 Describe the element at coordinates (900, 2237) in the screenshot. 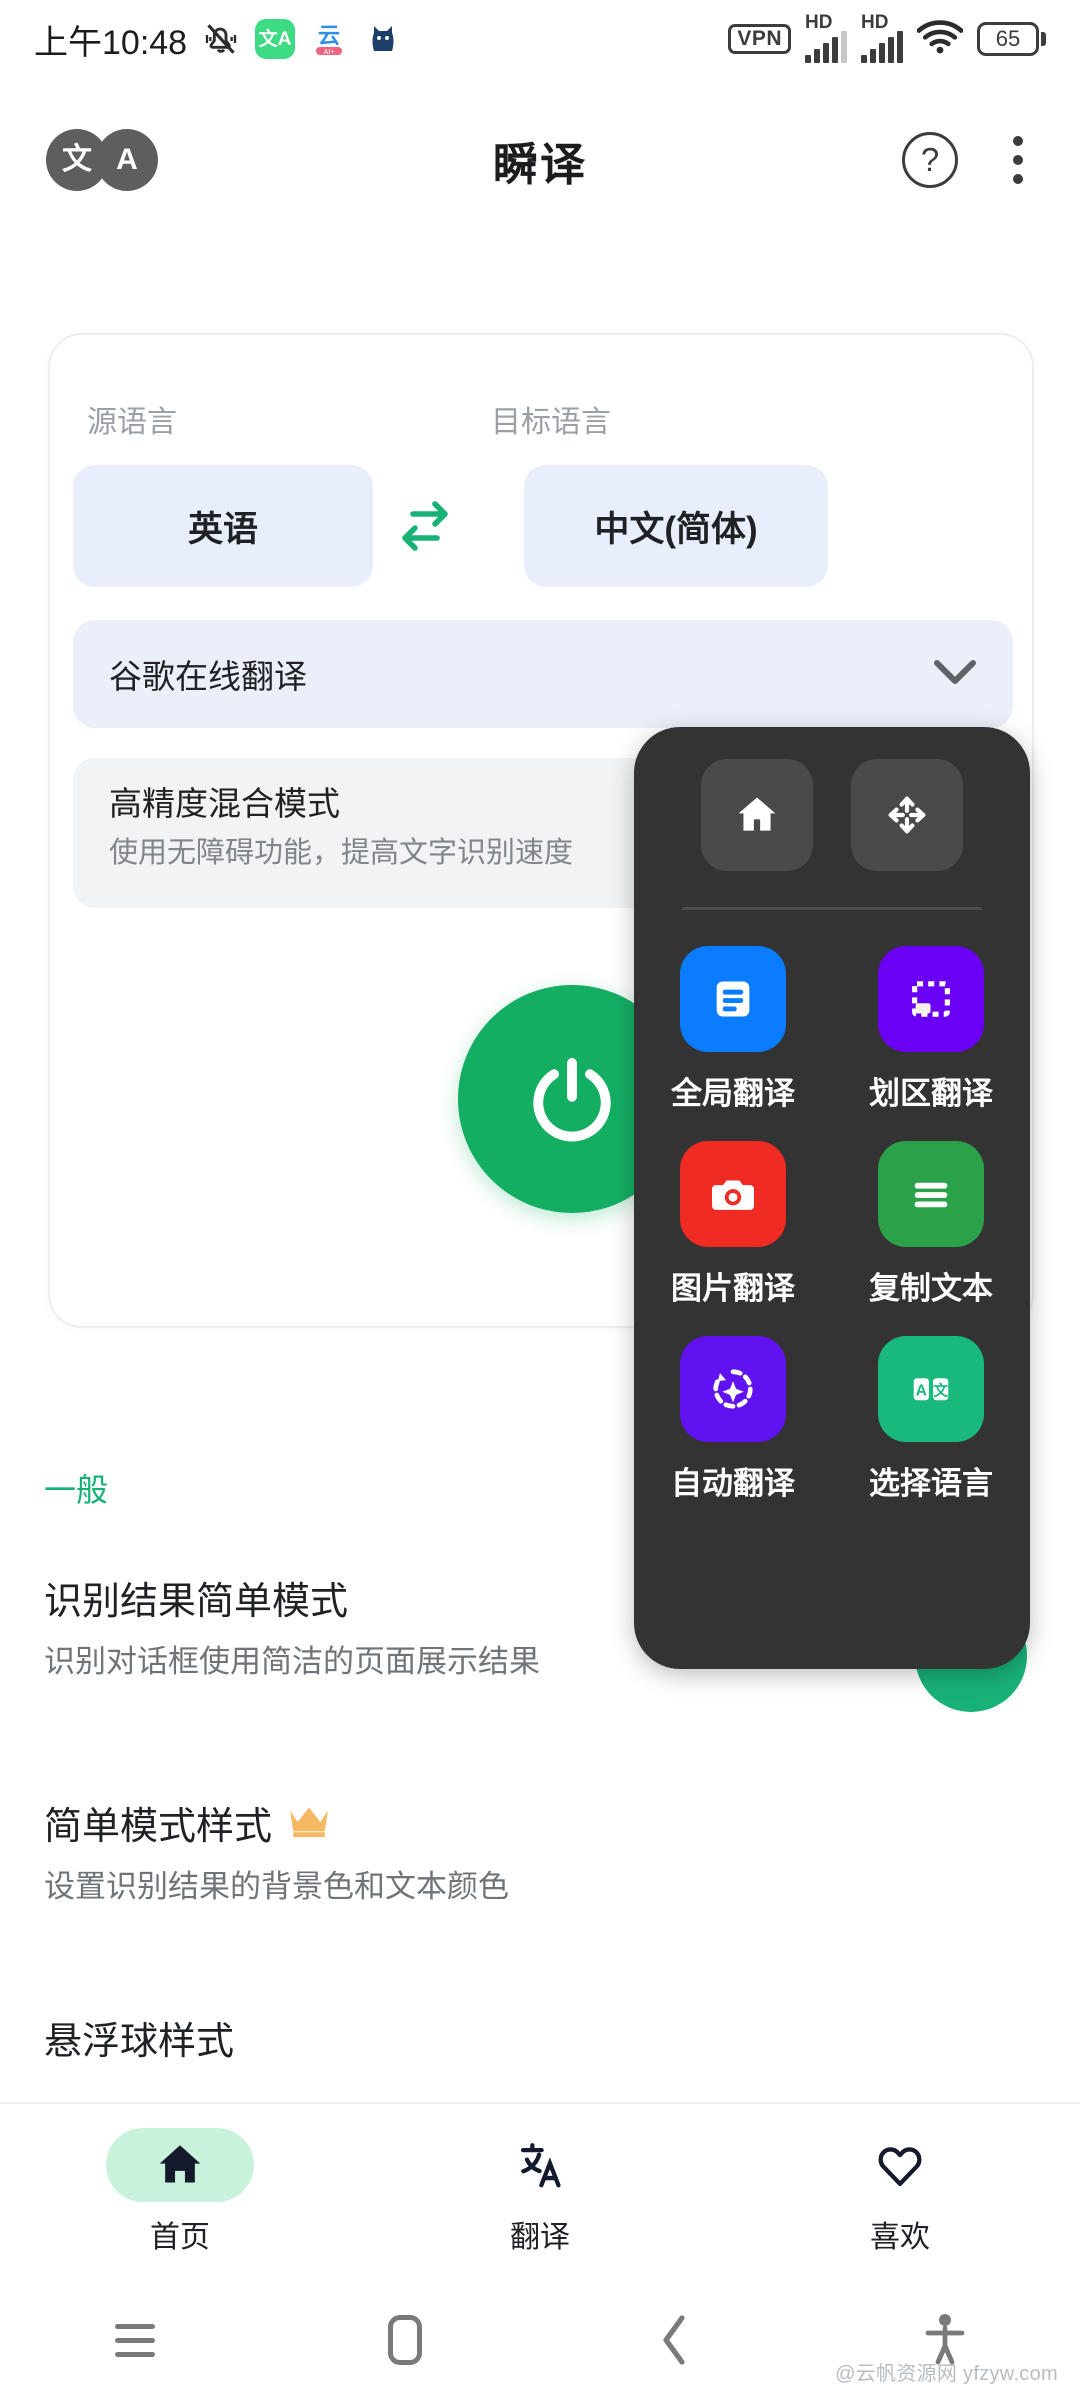

I see `nav-label: 喜欢` at that location.